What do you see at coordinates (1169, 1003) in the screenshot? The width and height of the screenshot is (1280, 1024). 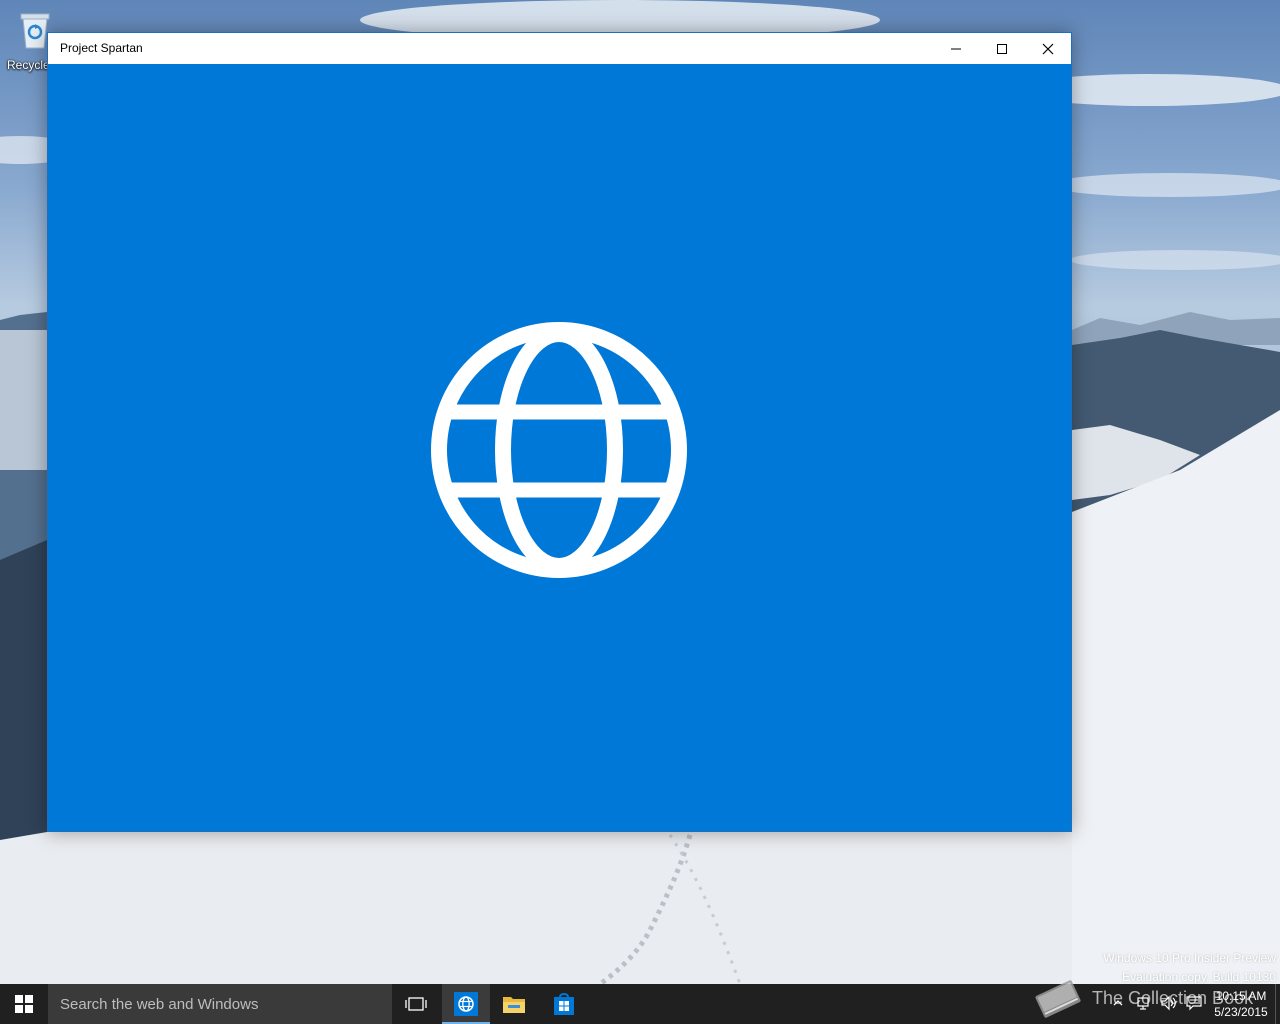 I see `volume-icon` at bounding box center [1169, 1003].